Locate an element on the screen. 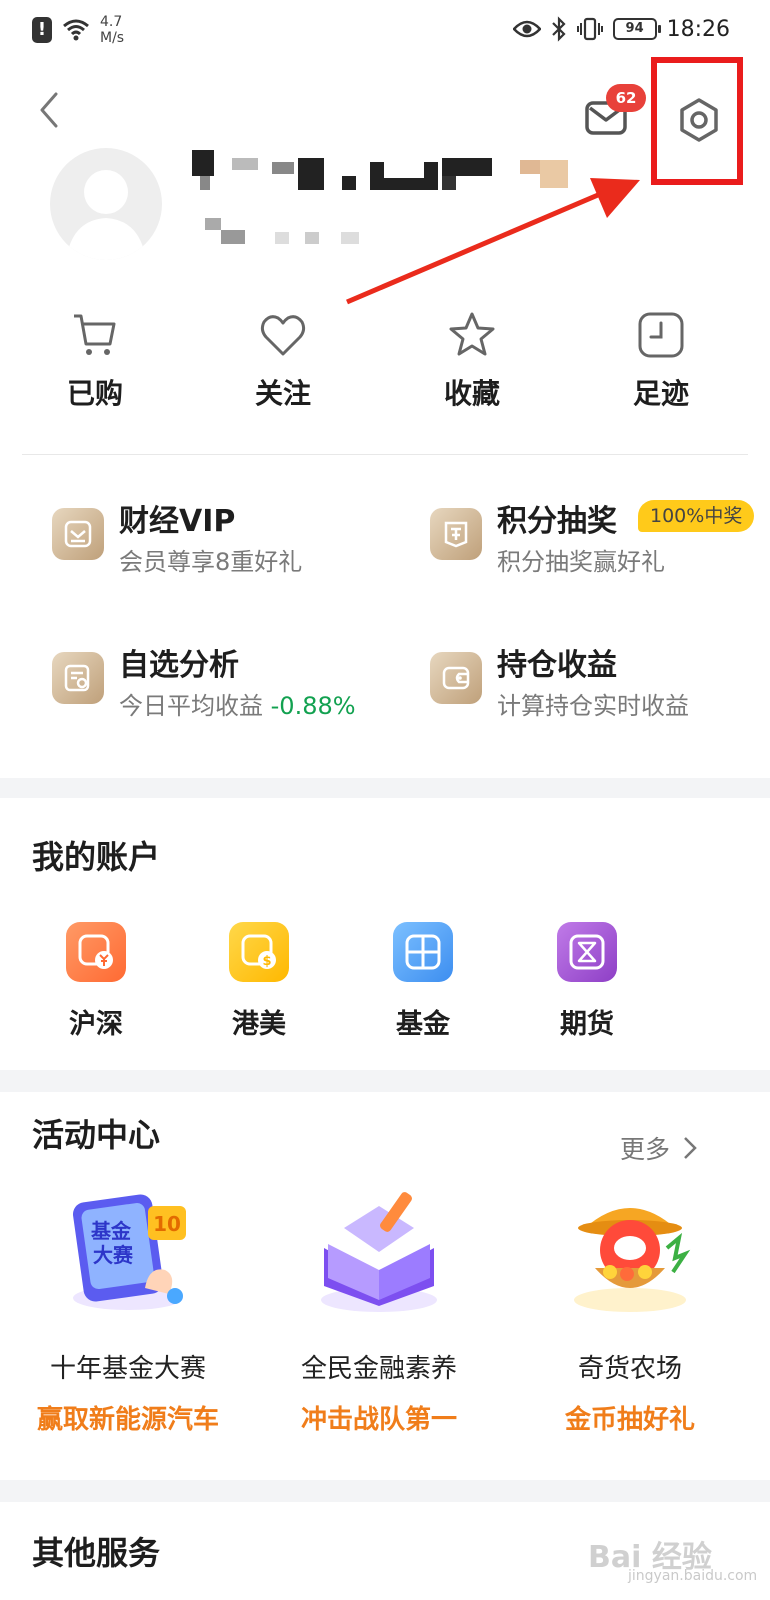  bluetooth-icon is located at coordinates (558, 29).